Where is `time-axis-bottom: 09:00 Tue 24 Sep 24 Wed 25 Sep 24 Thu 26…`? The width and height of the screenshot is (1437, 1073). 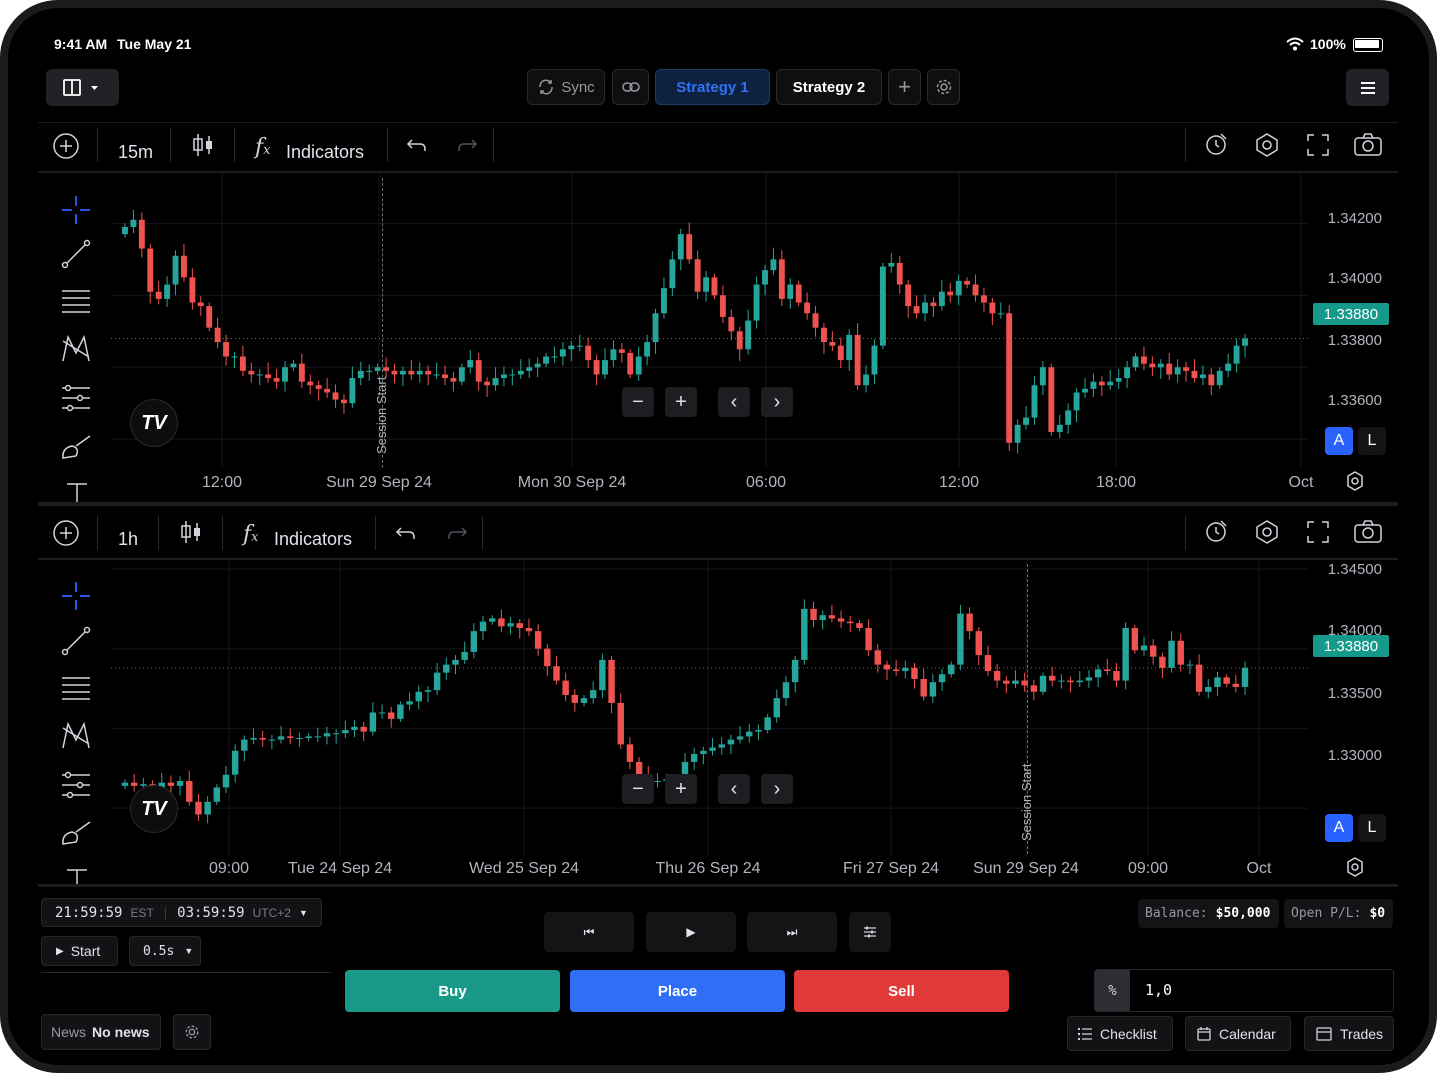 time-axis-bottom: 09:00 Tue 24 Sep 24 Wed 25 Sep 24 Thu 26… is located at coordinates (709, 871).